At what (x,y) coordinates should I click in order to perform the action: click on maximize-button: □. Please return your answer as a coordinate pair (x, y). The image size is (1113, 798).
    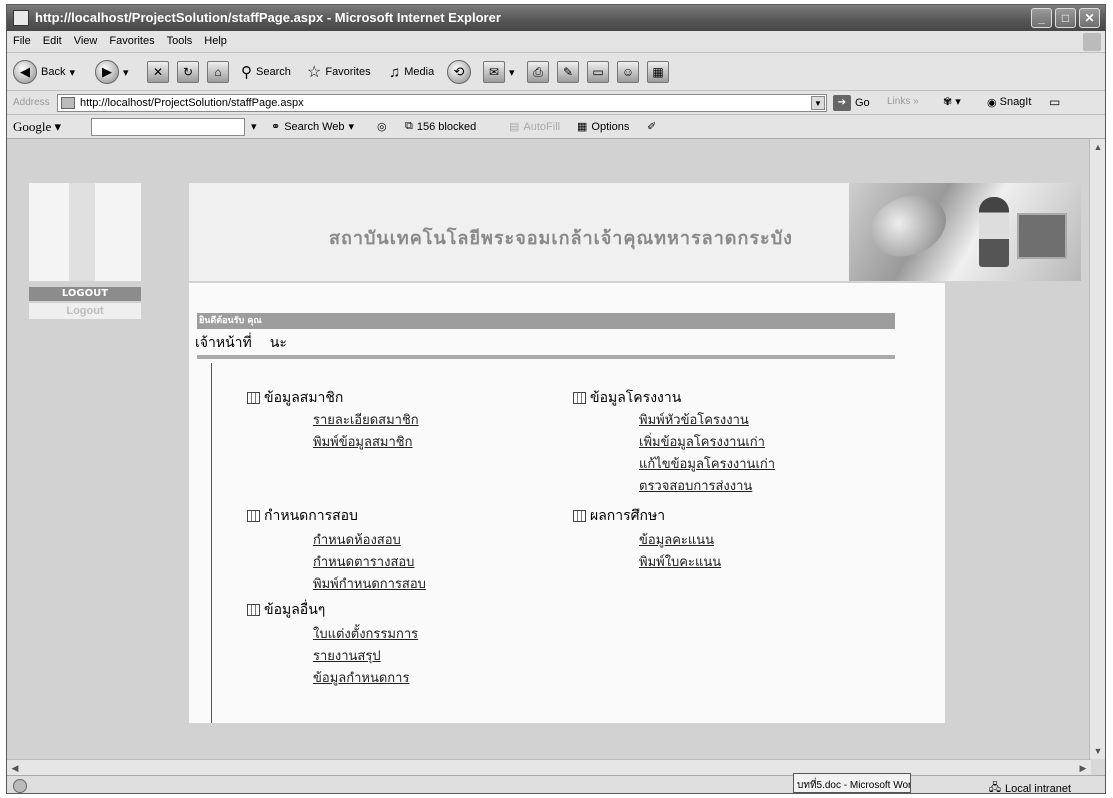
    Looking at the image, I should click on (1065, 18).